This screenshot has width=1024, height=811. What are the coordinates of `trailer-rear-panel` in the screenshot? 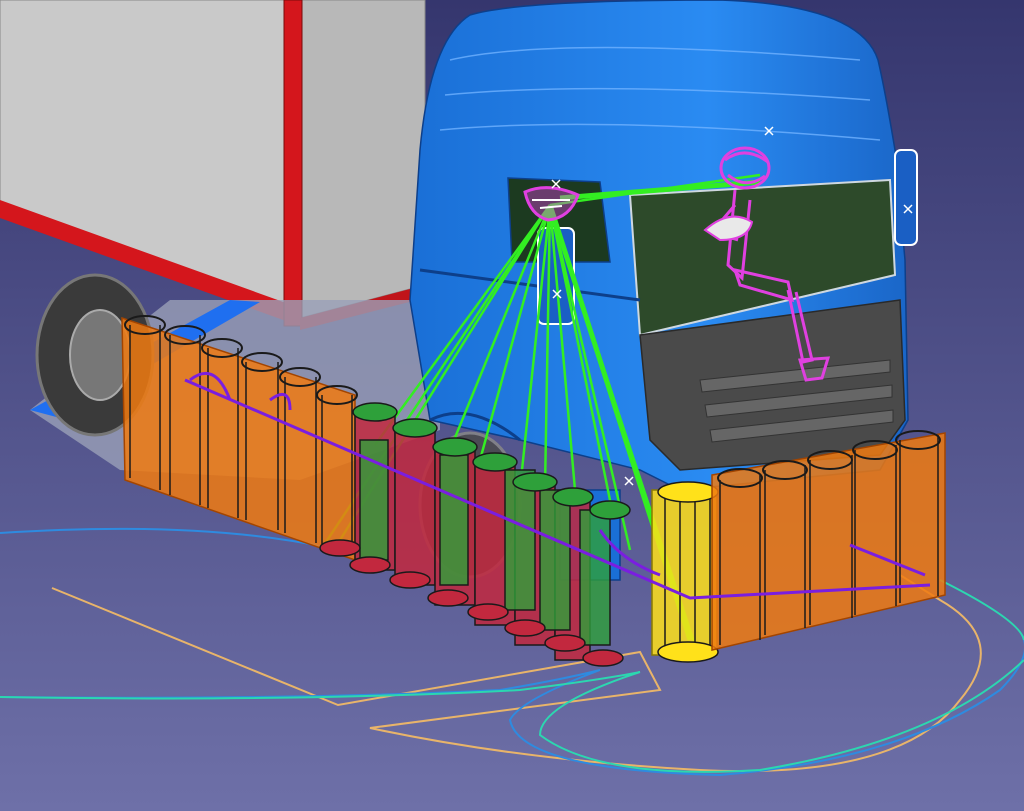 It's located at (362, 159).